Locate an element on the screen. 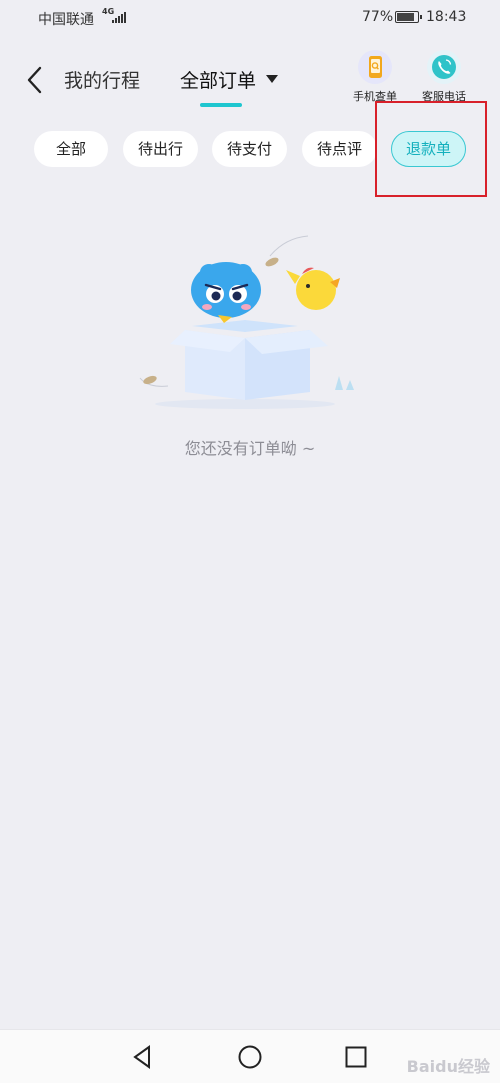  phone-search-icon is located at coordinates (375, 67).